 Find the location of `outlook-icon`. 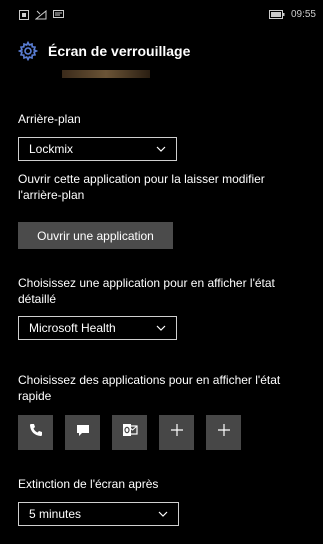

outlook-icon is located at coordinates (130, 432).